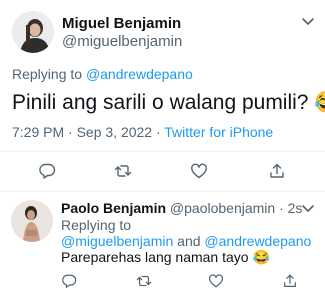  Describe the element at coordinates (113, 208) in the screenshot. I see `reply-author-name: Paolo Benjamin` at that location.